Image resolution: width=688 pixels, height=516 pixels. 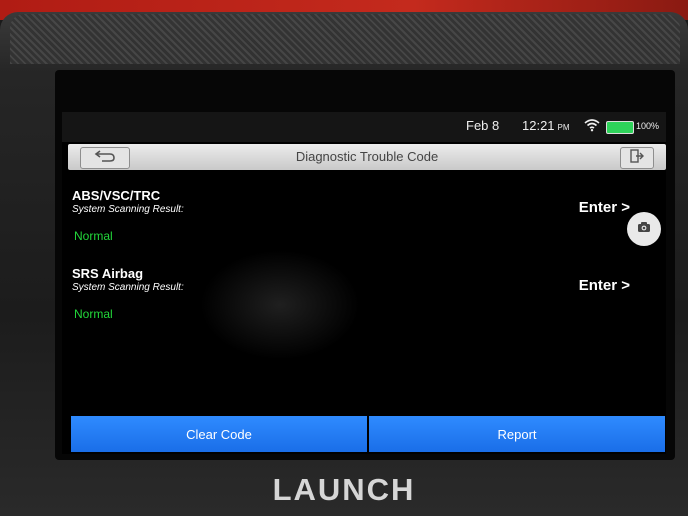 I want to click on exit-icon, so click(x=637, y=158).